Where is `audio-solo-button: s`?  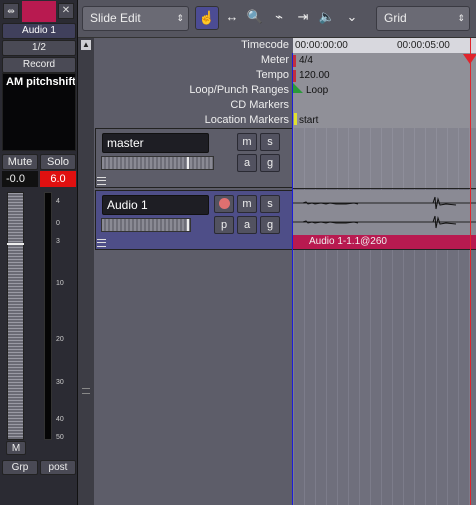
audio-solo-button: s is located at coordinates (270, 204).